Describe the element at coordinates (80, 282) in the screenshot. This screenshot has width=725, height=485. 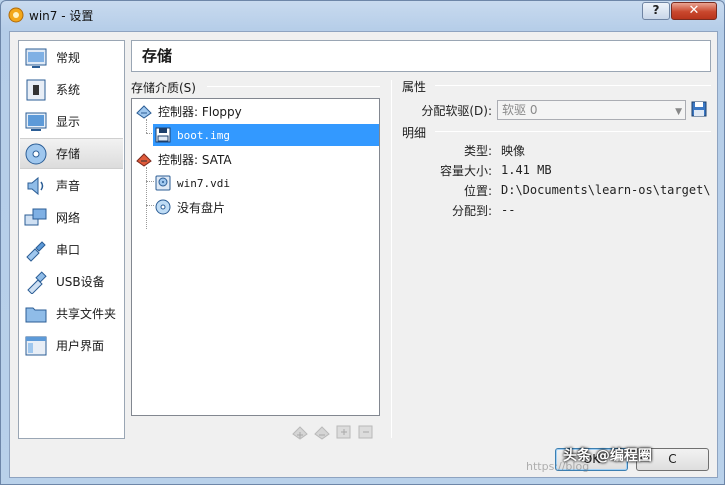
I see `sidebar-item-label: USB设备` at that location.